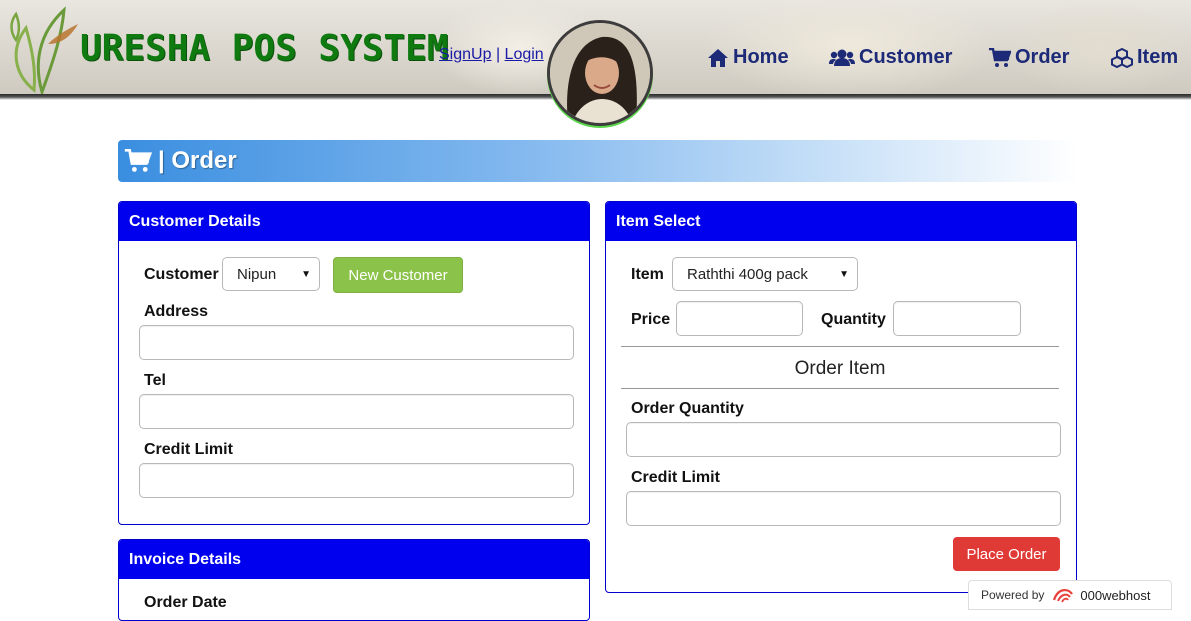 This screenshot has height=621, width=1191. Describe the element at coordinates (197, 160) in the screenshot. I see `page-title-text: | Order` at that location.